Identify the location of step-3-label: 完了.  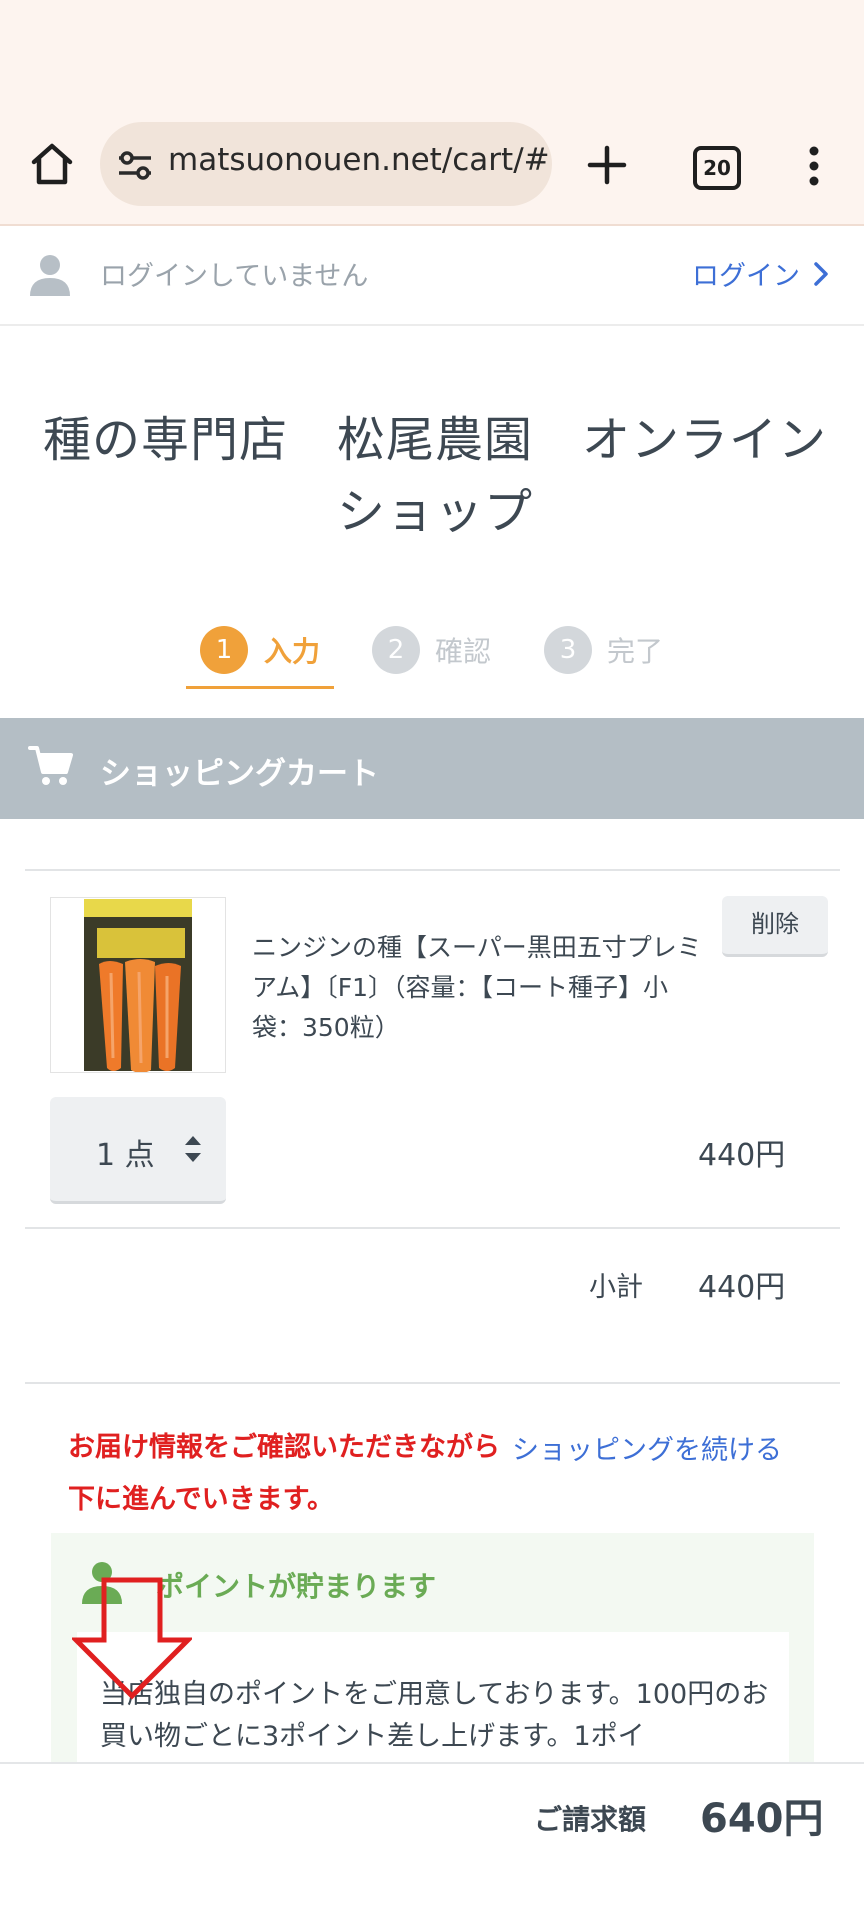
(635, 651).